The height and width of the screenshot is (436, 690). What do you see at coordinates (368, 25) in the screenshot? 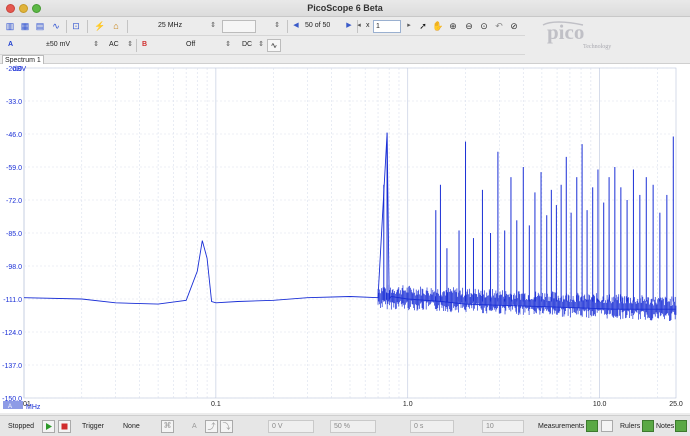
I see `zoom-prefix: x` at bounding box center [368, 25].